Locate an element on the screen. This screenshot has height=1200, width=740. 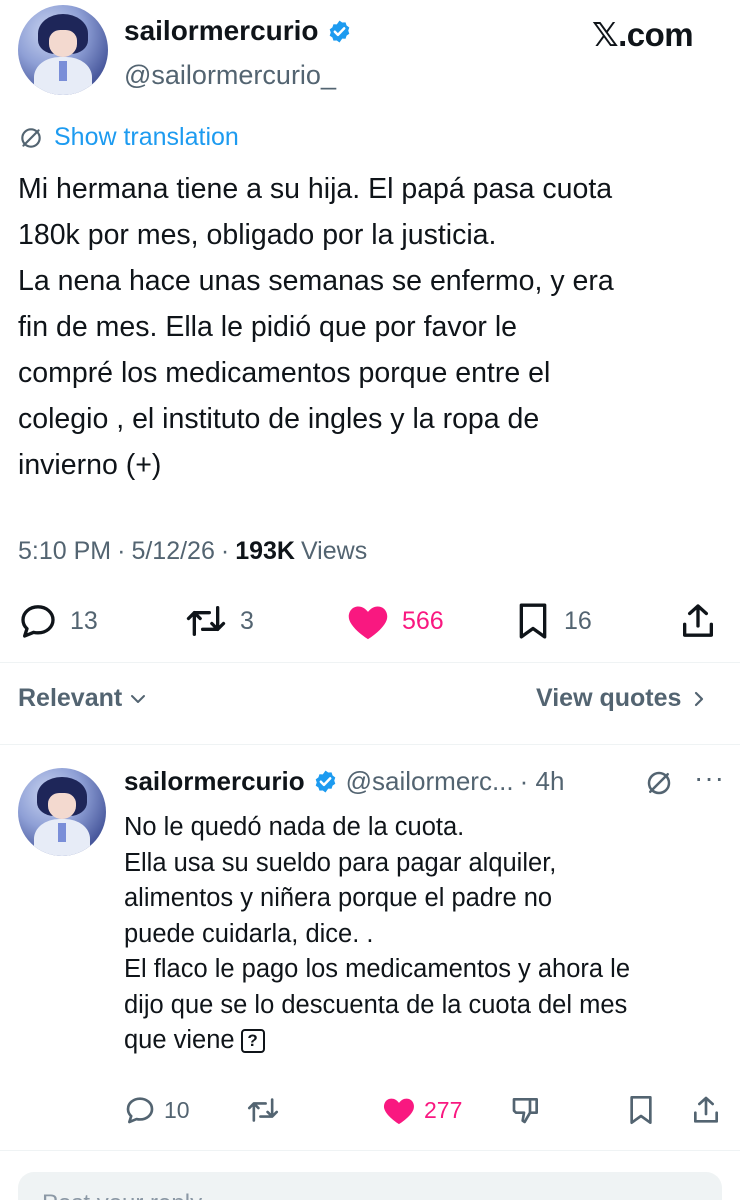
tweet-action-bar: 13 3 566 16 is located at coordinates (370, 621).